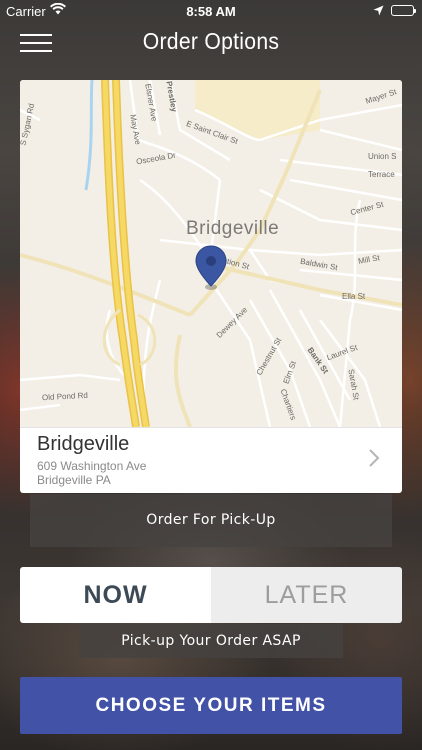  Describe the element at coordinates (403, 10) in the screenshot. I see `battery-icon` at that location.